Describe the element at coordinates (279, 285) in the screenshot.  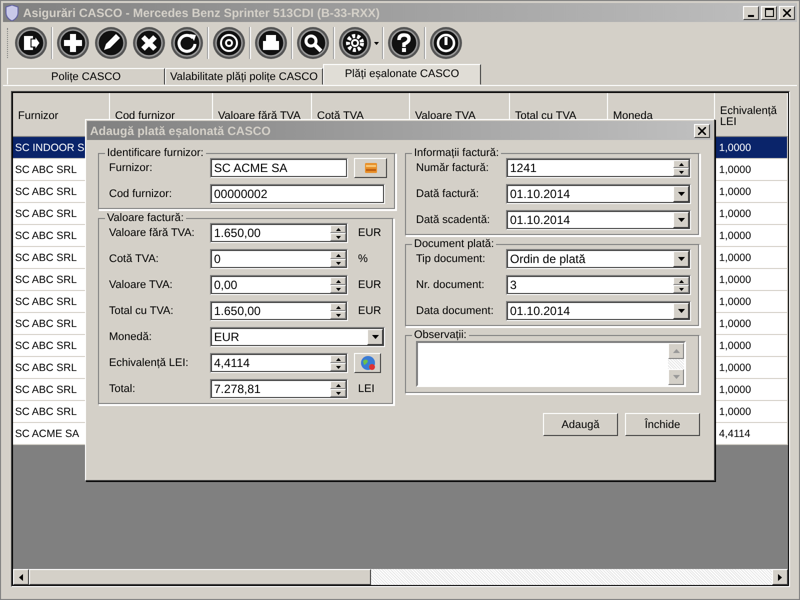
I see `number-field: 0,00` at that location.